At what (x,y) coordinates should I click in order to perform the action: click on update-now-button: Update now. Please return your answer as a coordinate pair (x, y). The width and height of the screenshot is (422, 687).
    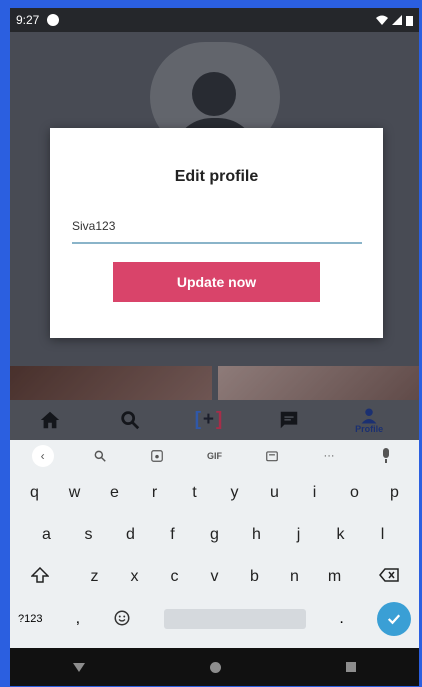
    Looking at the image, I should click on (216, 282).